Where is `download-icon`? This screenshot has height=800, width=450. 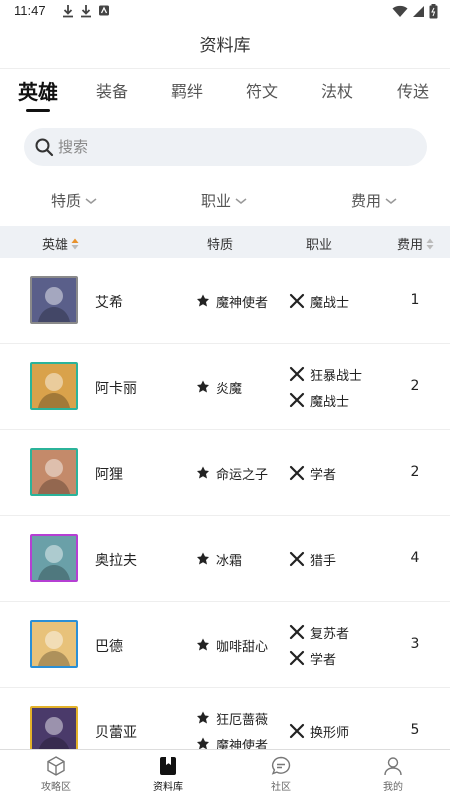 download-icon is located at coordinates (86, 11).